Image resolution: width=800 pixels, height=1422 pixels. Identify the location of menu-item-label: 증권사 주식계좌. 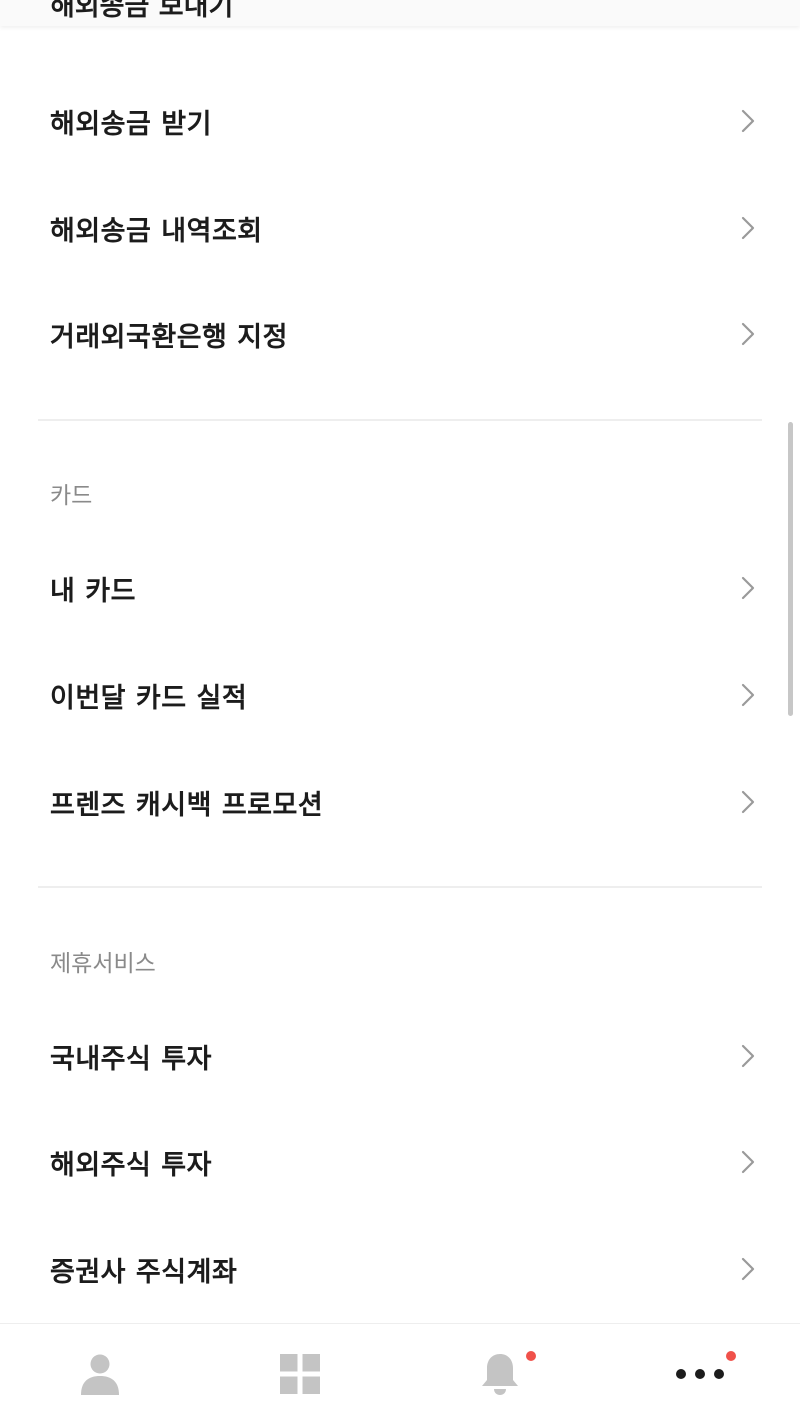
(144, 1272).